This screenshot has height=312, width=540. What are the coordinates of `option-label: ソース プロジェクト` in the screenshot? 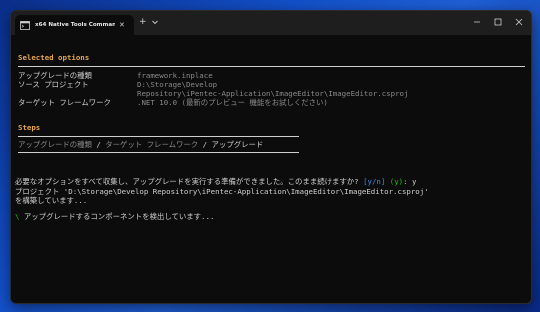 It's located at (53, 84).